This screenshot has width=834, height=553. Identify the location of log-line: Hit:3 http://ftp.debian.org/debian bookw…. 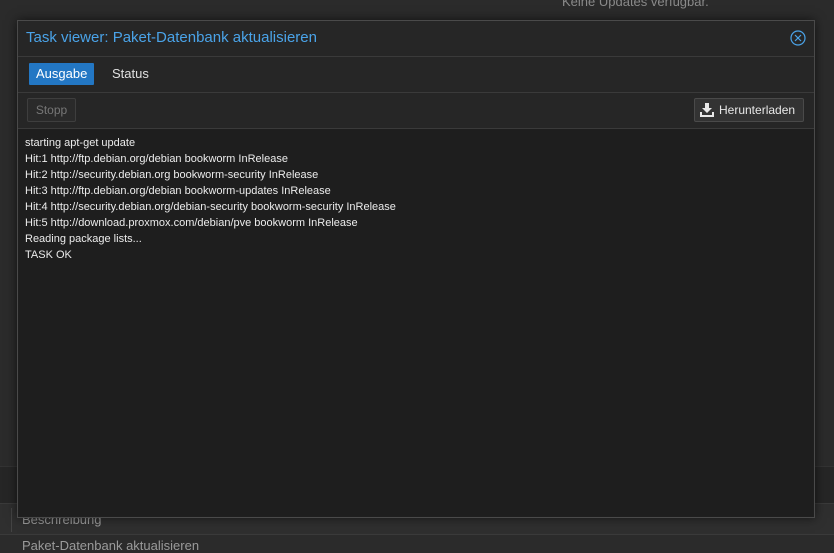
(178, 191).